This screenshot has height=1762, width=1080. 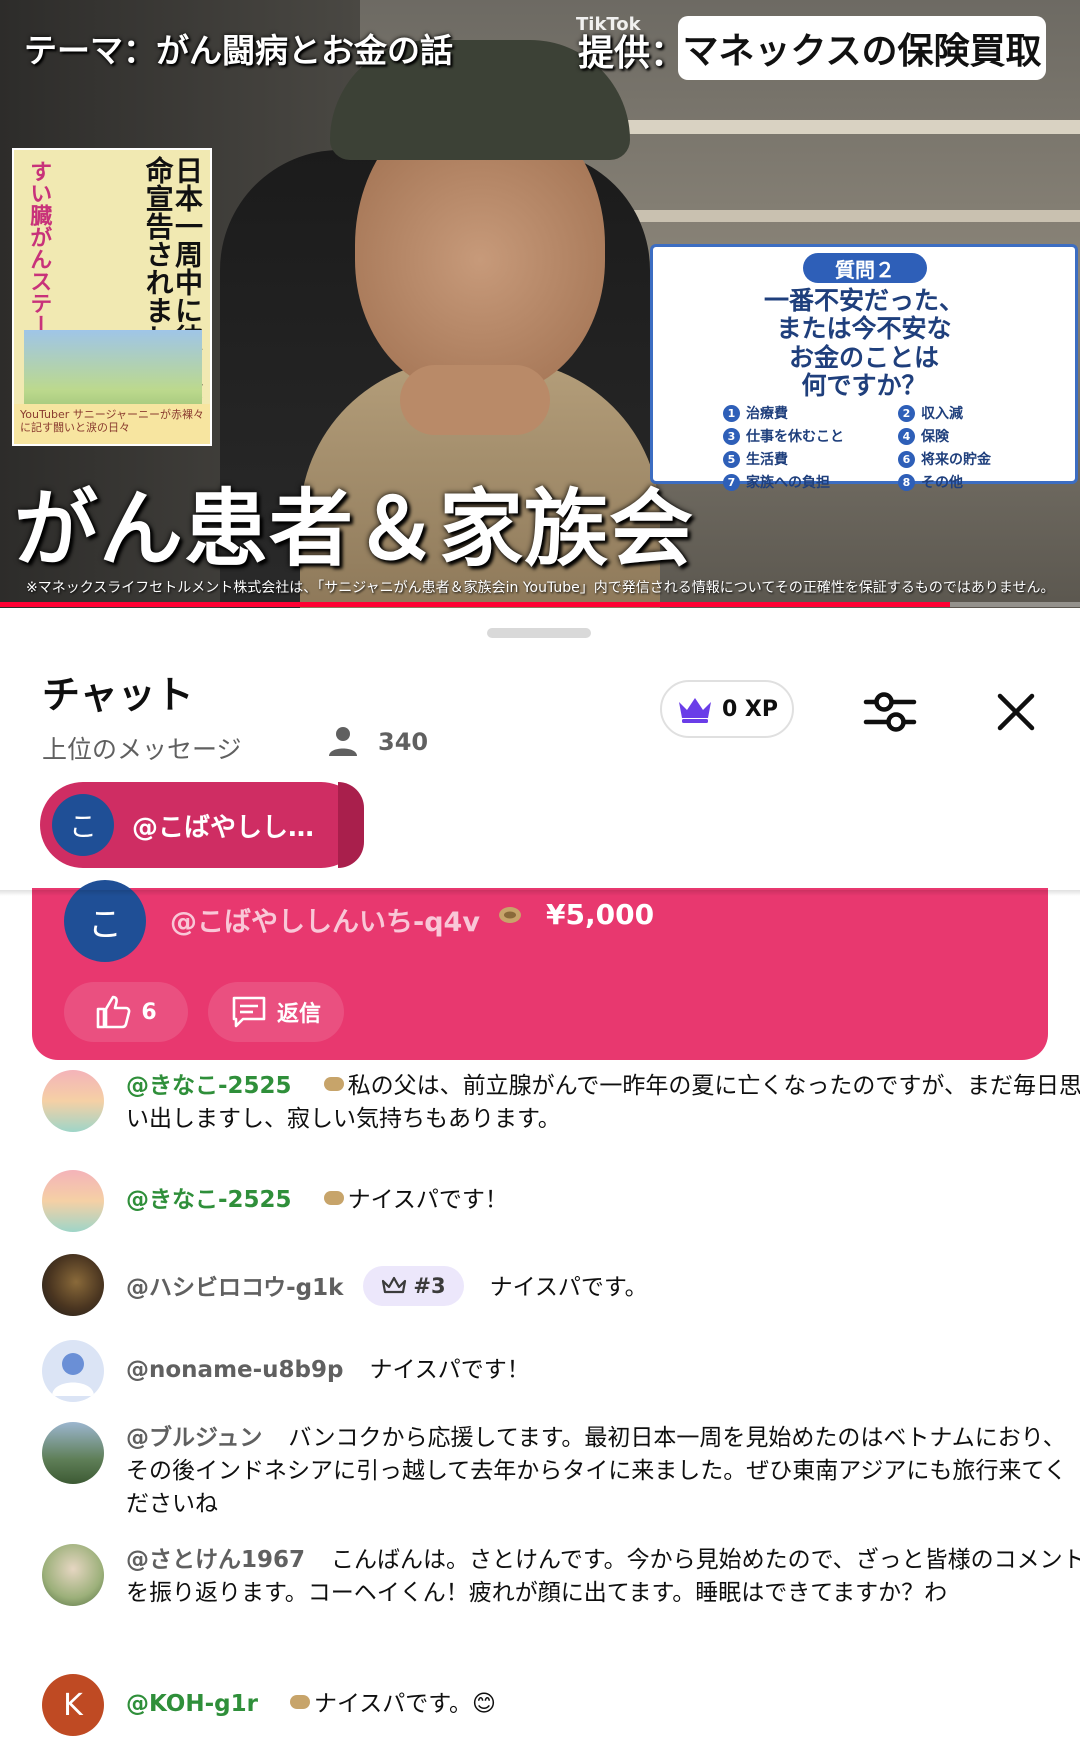 I want to click on quiz-question-line: 何ですか？, so click(x=864, y=385).